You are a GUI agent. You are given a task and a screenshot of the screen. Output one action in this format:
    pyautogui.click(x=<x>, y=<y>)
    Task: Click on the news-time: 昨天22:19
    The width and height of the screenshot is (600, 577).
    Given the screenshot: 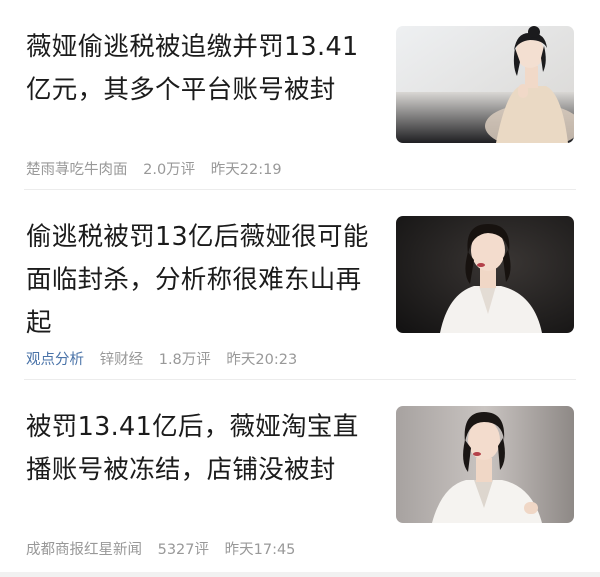 What is the action you would take?
    pyautogui.click(x=246, y=170)
    